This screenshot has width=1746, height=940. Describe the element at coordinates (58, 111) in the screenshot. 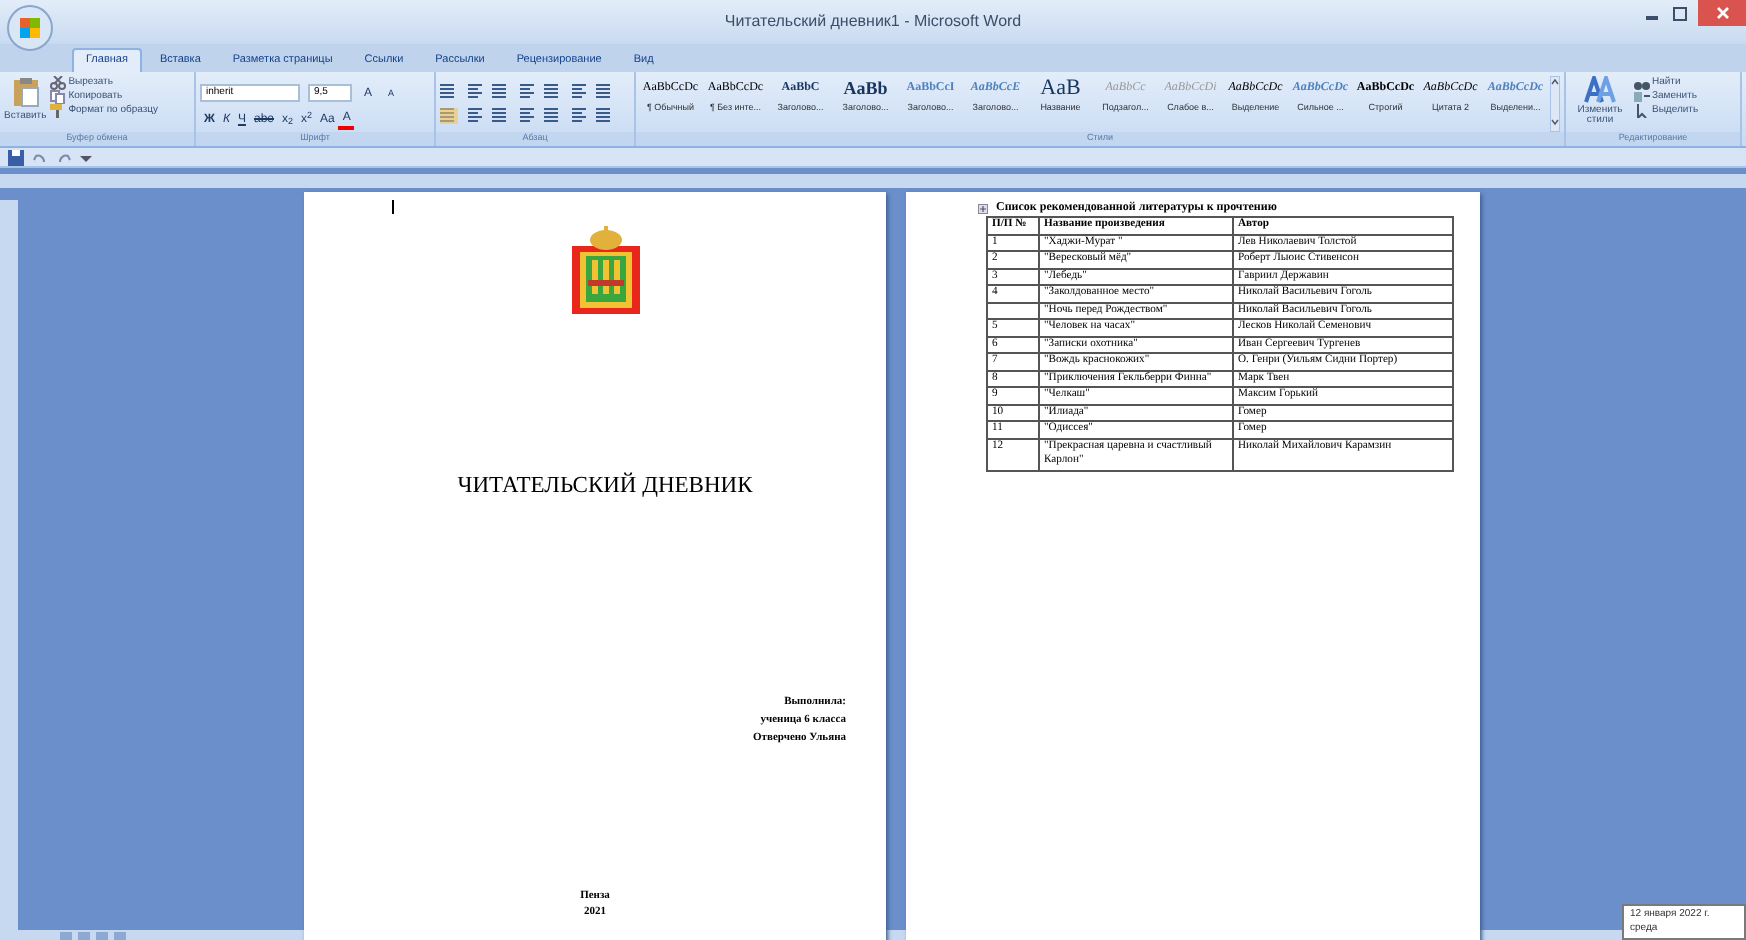

I see `brush-icon` at that location.